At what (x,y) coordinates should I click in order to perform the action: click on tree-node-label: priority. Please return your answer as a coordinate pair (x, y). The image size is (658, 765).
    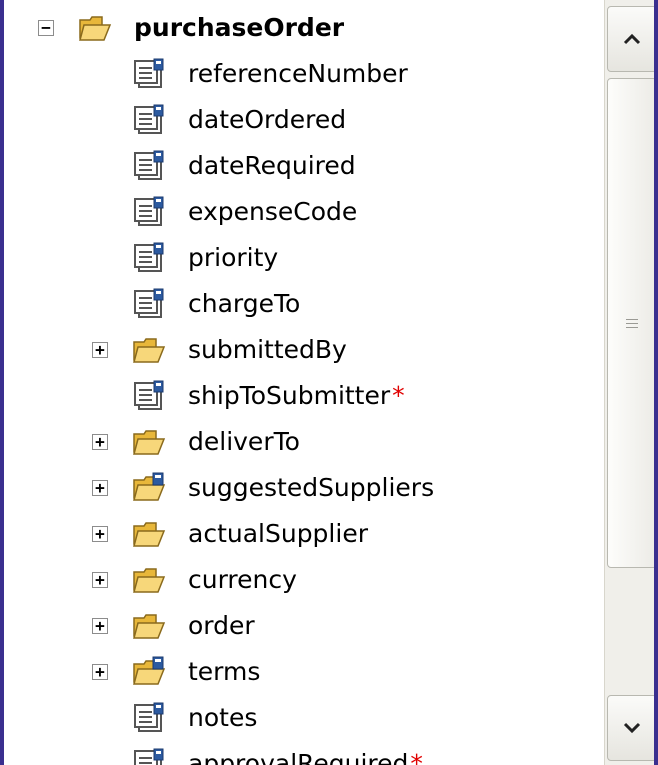
    Looking at the image, I should click on (233, 258).